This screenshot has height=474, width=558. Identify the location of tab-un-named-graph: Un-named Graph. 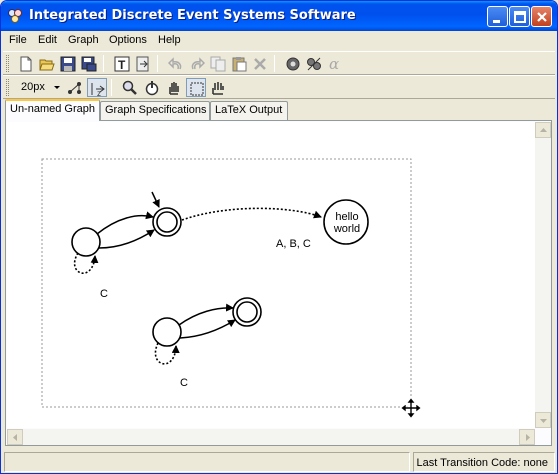
(52, 110).